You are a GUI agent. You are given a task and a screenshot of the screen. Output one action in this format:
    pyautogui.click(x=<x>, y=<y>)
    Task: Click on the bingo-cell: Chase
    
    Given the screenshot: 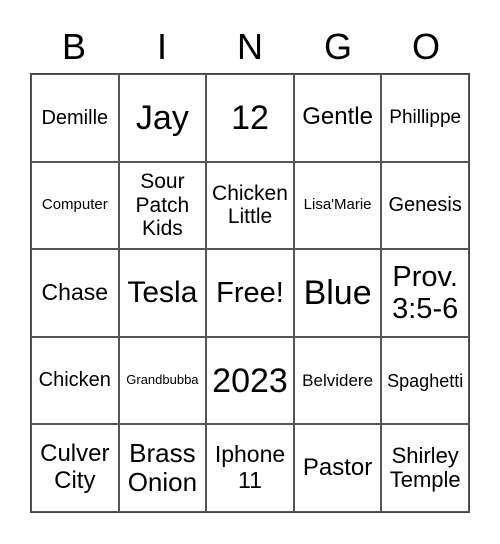 What is the action you would take?
    pyautogui.click(x=75, y=293)
    